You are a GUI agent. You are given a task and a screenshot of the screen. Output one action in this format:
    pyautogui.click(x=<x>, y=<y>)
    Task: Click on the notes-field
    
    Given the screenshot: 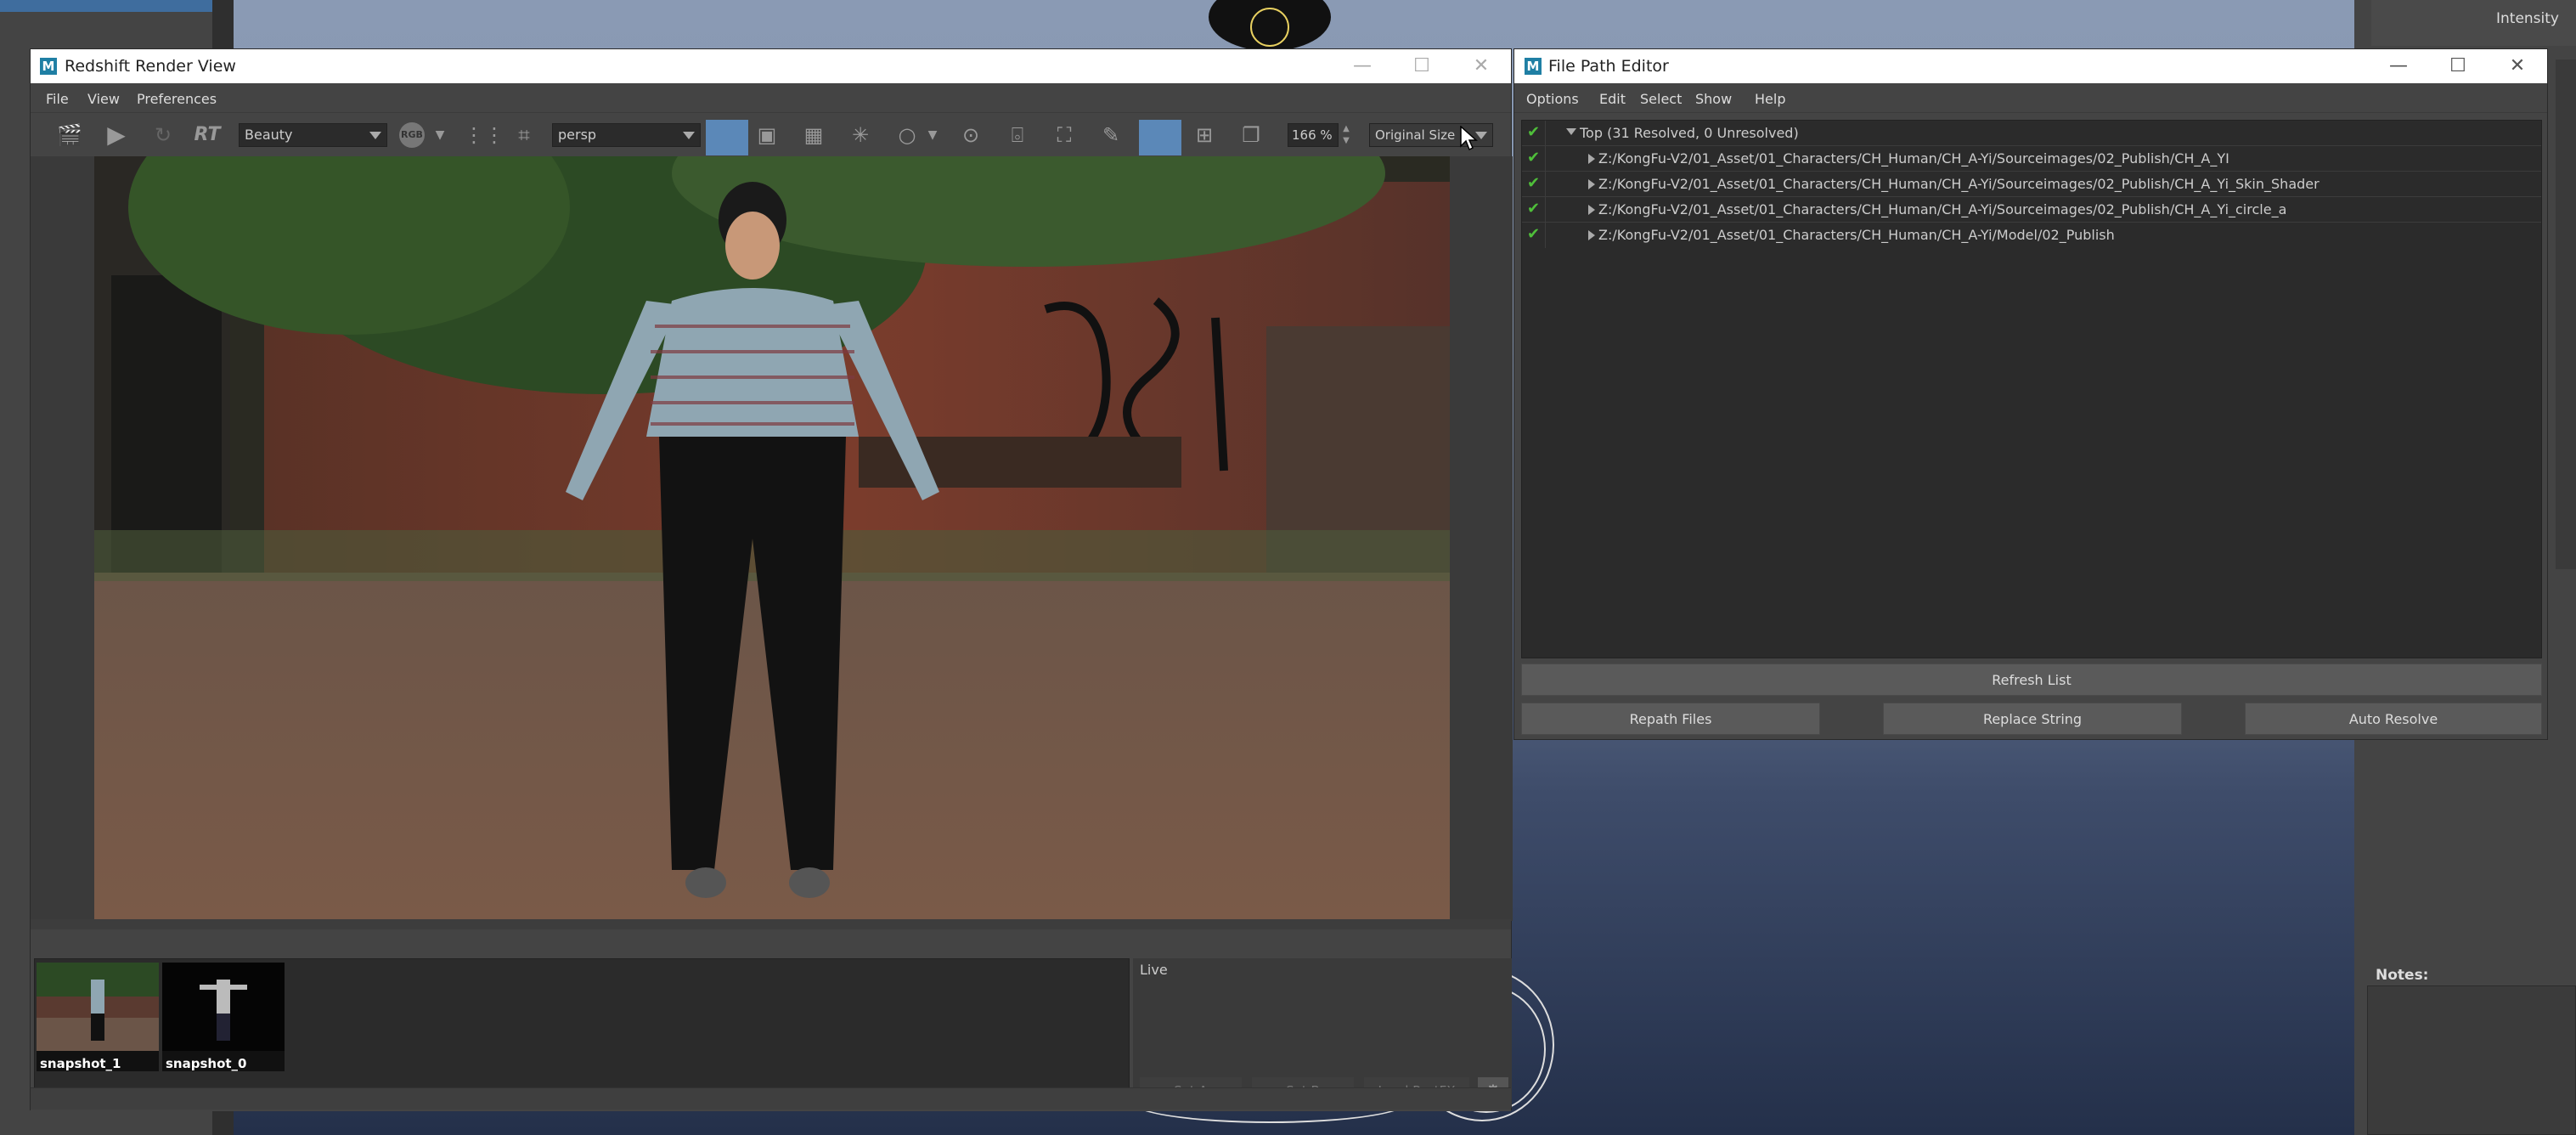 What is the action you would take?
    pyautogui.click(x=2471, y=1060)
    